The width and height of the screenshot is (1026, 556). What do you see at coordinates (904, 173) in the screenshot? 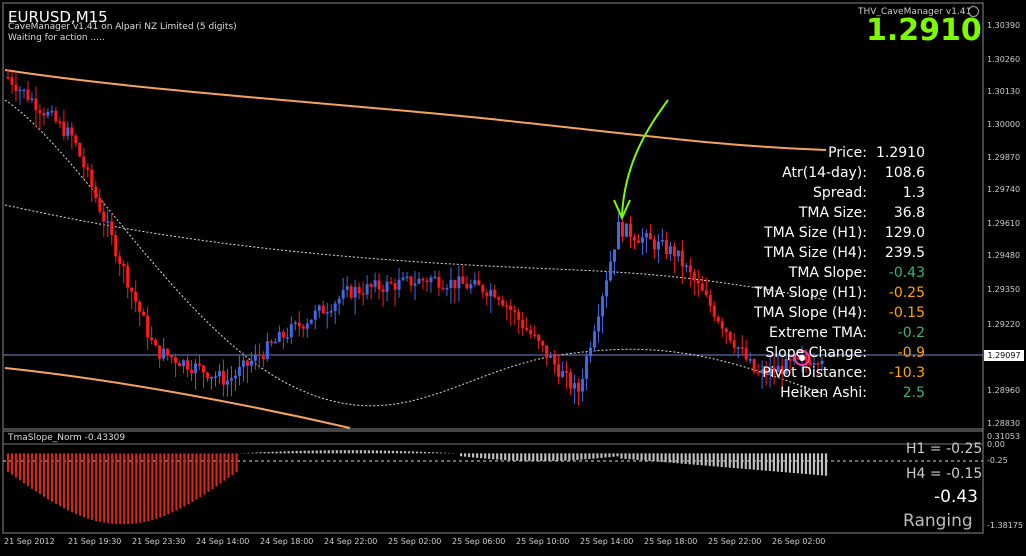
I see `panel-value: 108.6` at bounding box center [904, 173].